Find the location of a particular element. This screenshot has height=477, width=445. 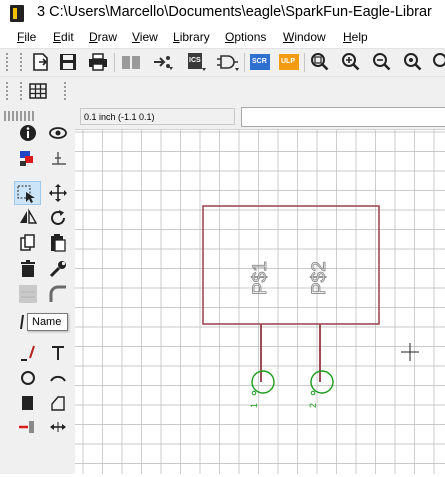

main-toolbar: ICS SCR ULP is located at coordinates (222, 62).